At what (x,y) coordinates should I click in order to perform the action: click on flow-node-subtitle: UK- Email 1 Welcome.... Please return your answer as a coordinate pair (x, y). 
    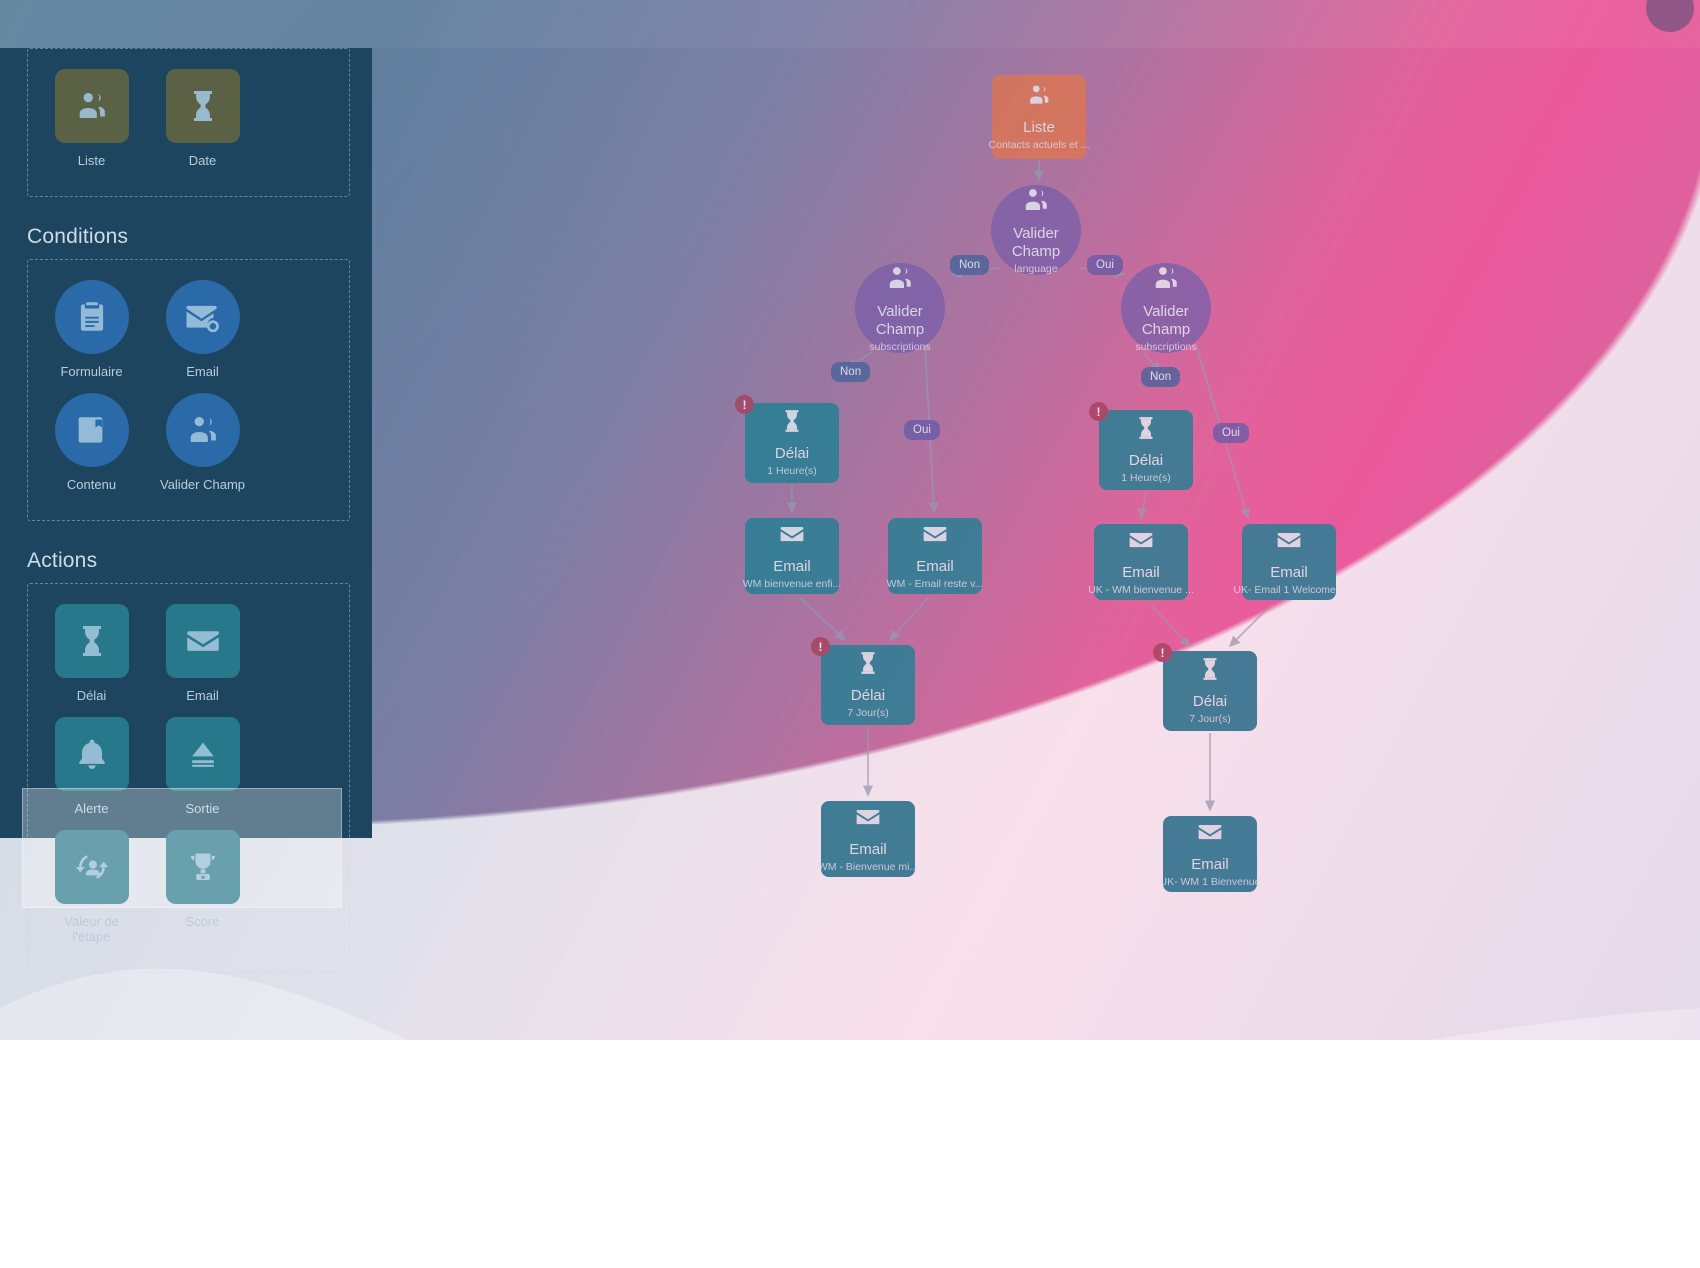
    Looking at the image, I should click on (1289, 590).